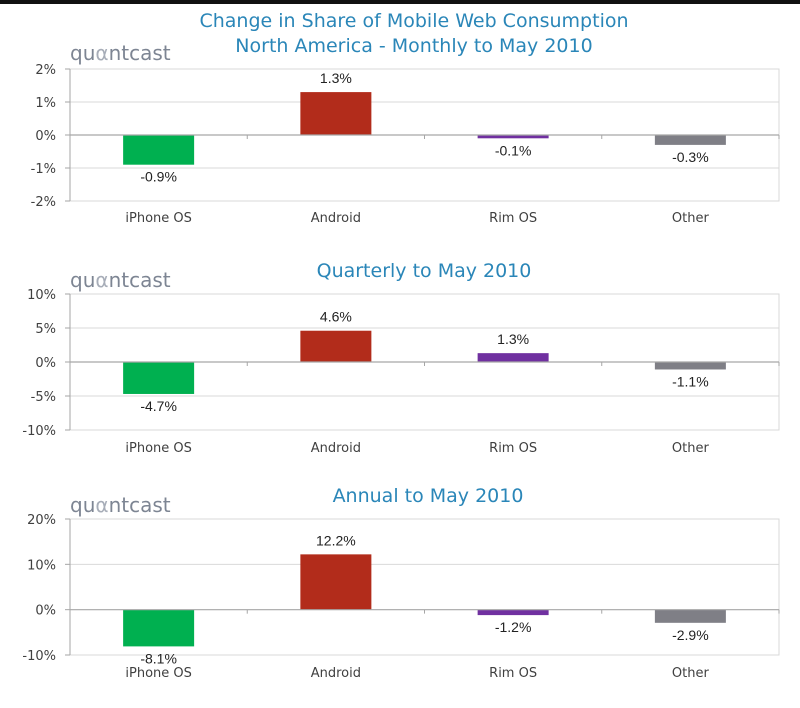 Image resolution: width=800 pixels, height=708 pixels. I want to click on chart-title: Annual to May 2010, so click(428, 496).